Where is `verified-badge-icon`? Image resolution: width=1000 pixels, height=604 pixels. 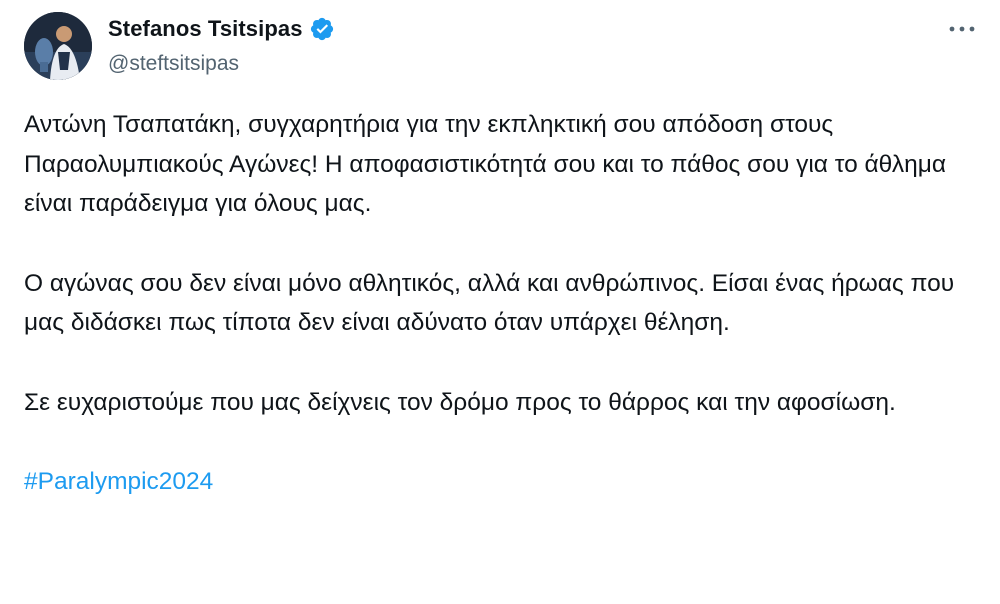
verified-badge-icon is located at coordinates (322, 29).